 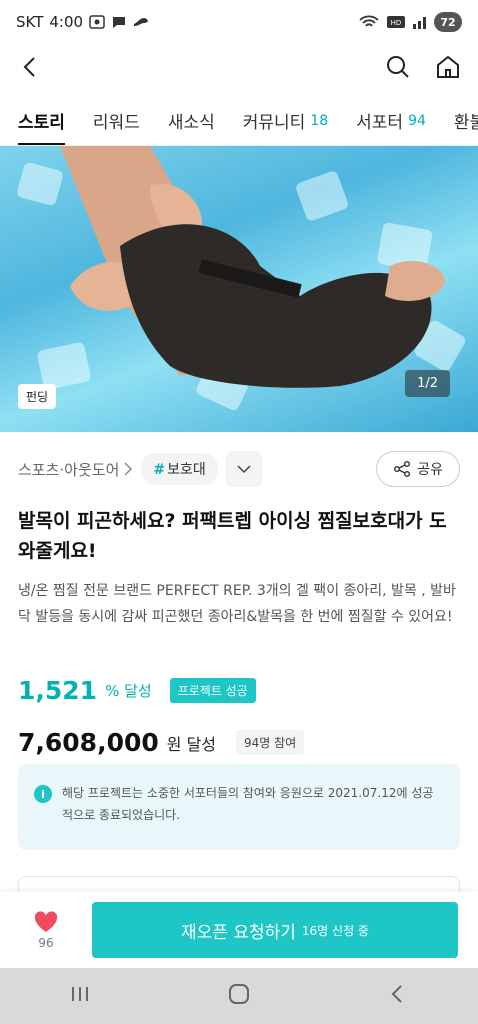 I want to click on hash-symbol: #, so click(x=159, y=470).